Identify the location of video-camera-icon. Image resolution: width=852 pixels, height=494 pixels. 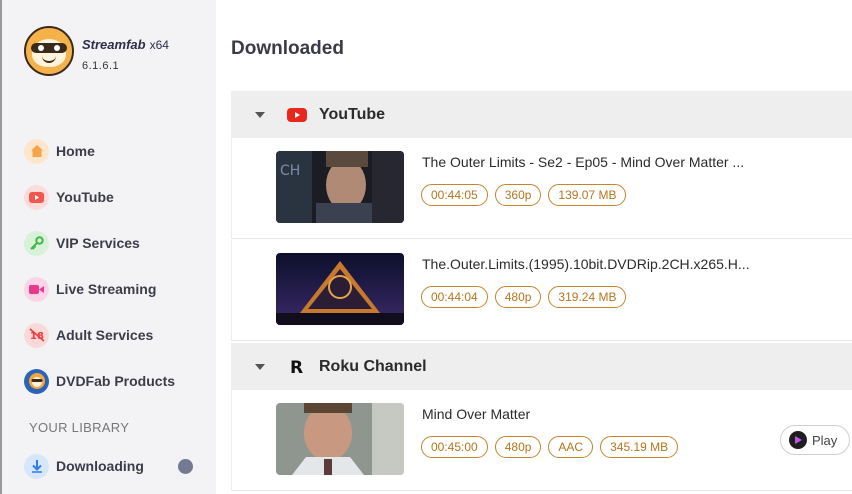
(36, 289).